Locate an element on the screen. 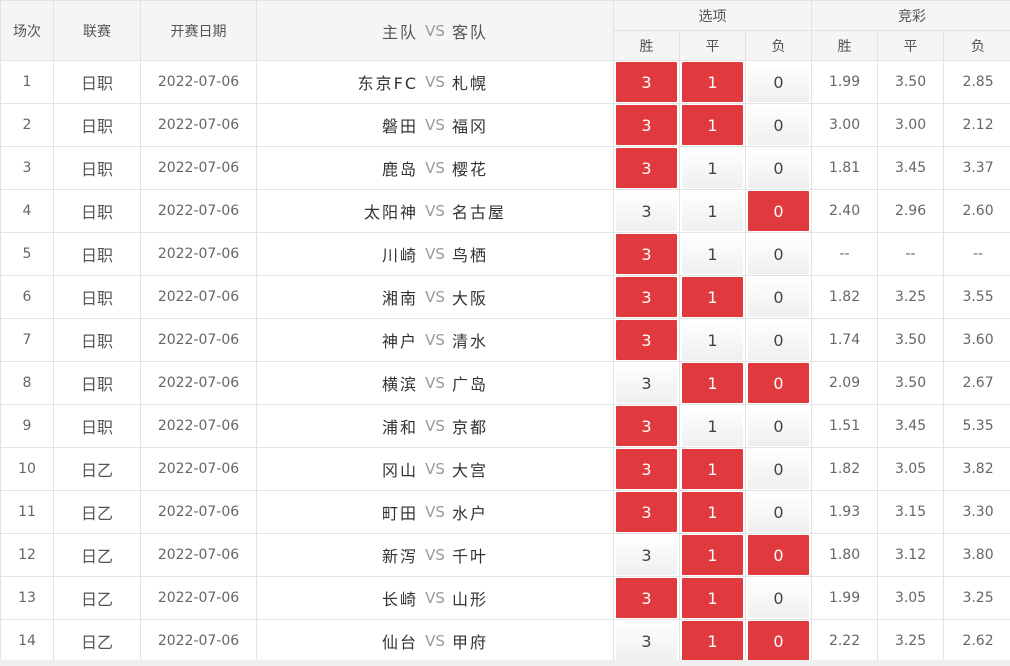 The height and width of the screenshot is (666, 1010). match-number: 5 is located at coordinates (27, 254).